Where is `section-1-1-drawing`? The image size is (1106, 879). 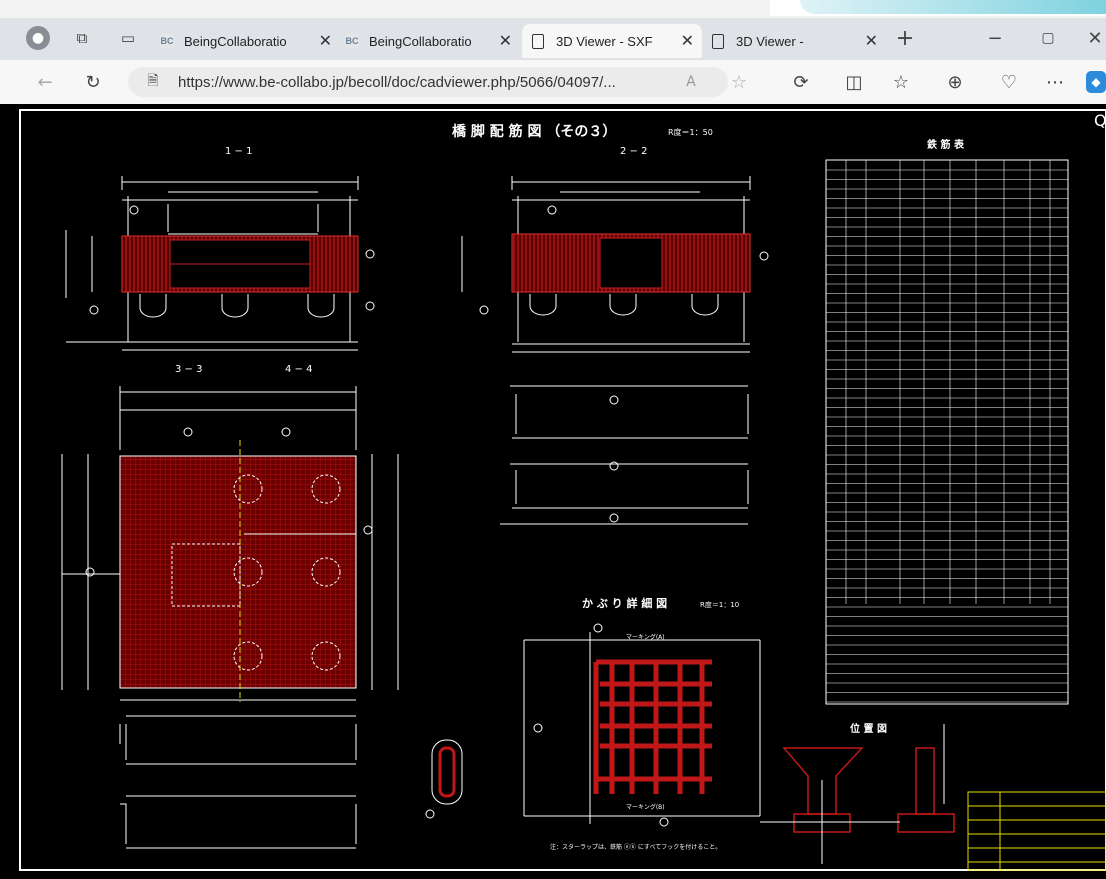
section-1-1-drawing is located at coordinates (220, 263).